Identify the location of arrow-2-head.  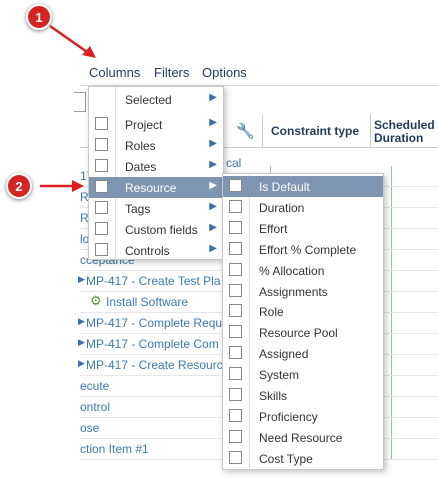
(78, 186).